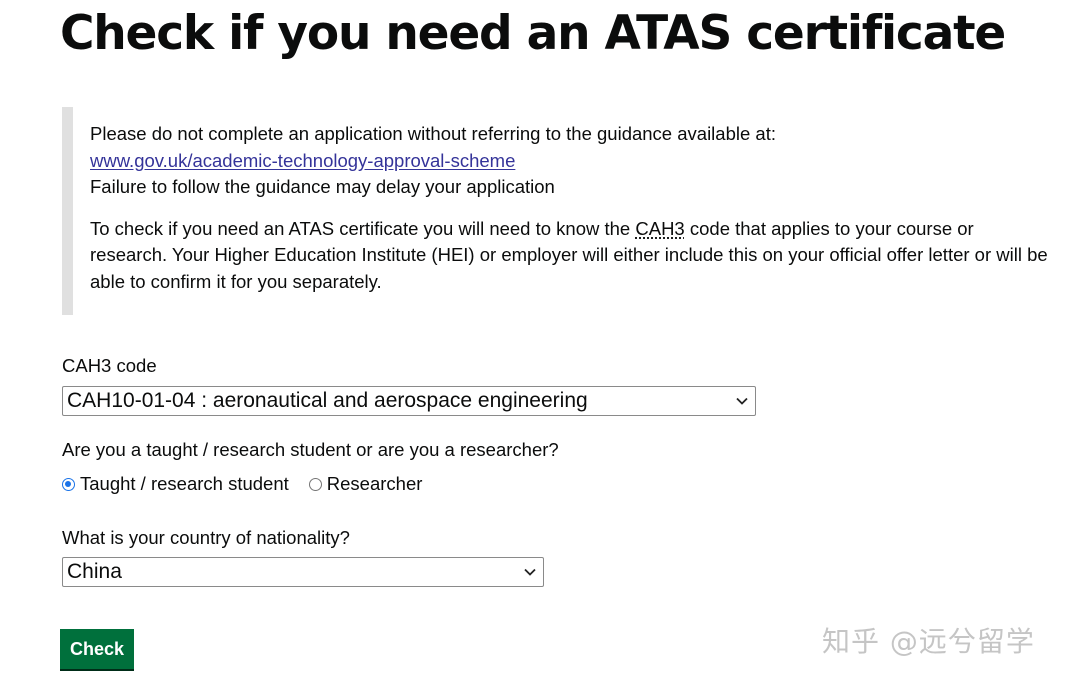 Image resolution: width=1080 pixels, height=685 pixels. Describe the element at coordinates (533, 33) in the screenshot. I see `page-title: Check if you need an ATAS certificate` at that location.